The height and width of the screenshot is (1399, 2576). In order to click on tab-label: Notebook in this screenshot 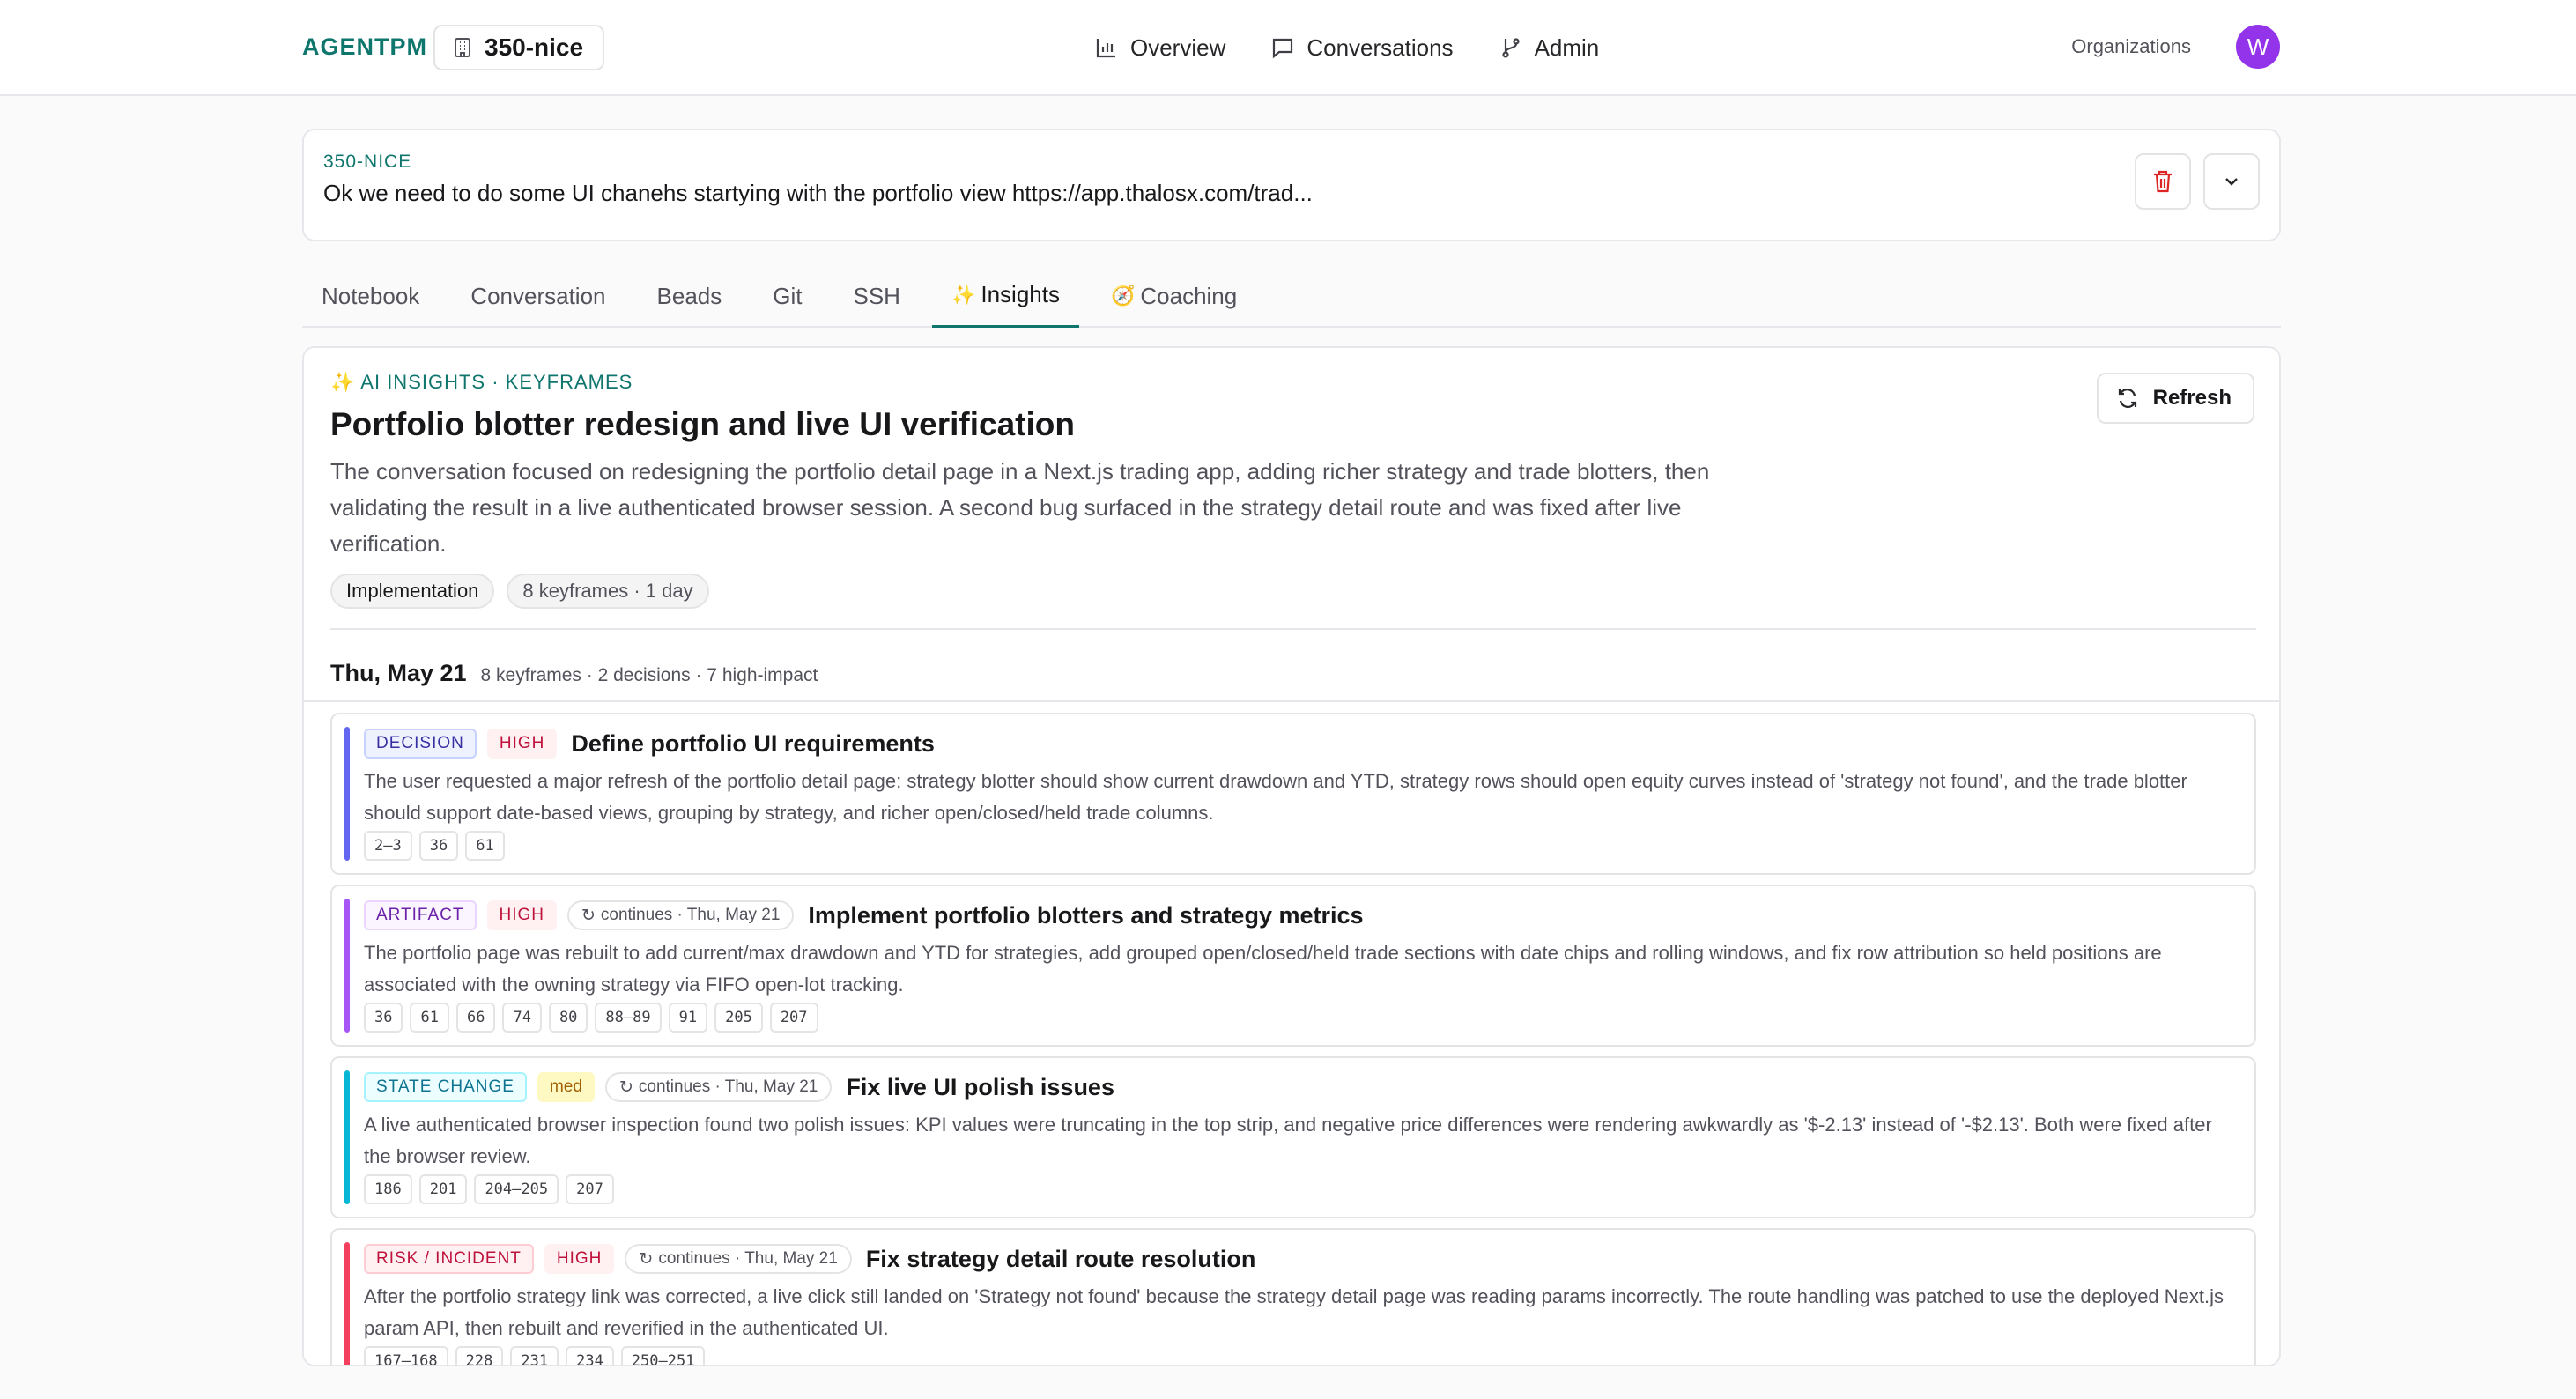, I will do `click(371, 295)`.